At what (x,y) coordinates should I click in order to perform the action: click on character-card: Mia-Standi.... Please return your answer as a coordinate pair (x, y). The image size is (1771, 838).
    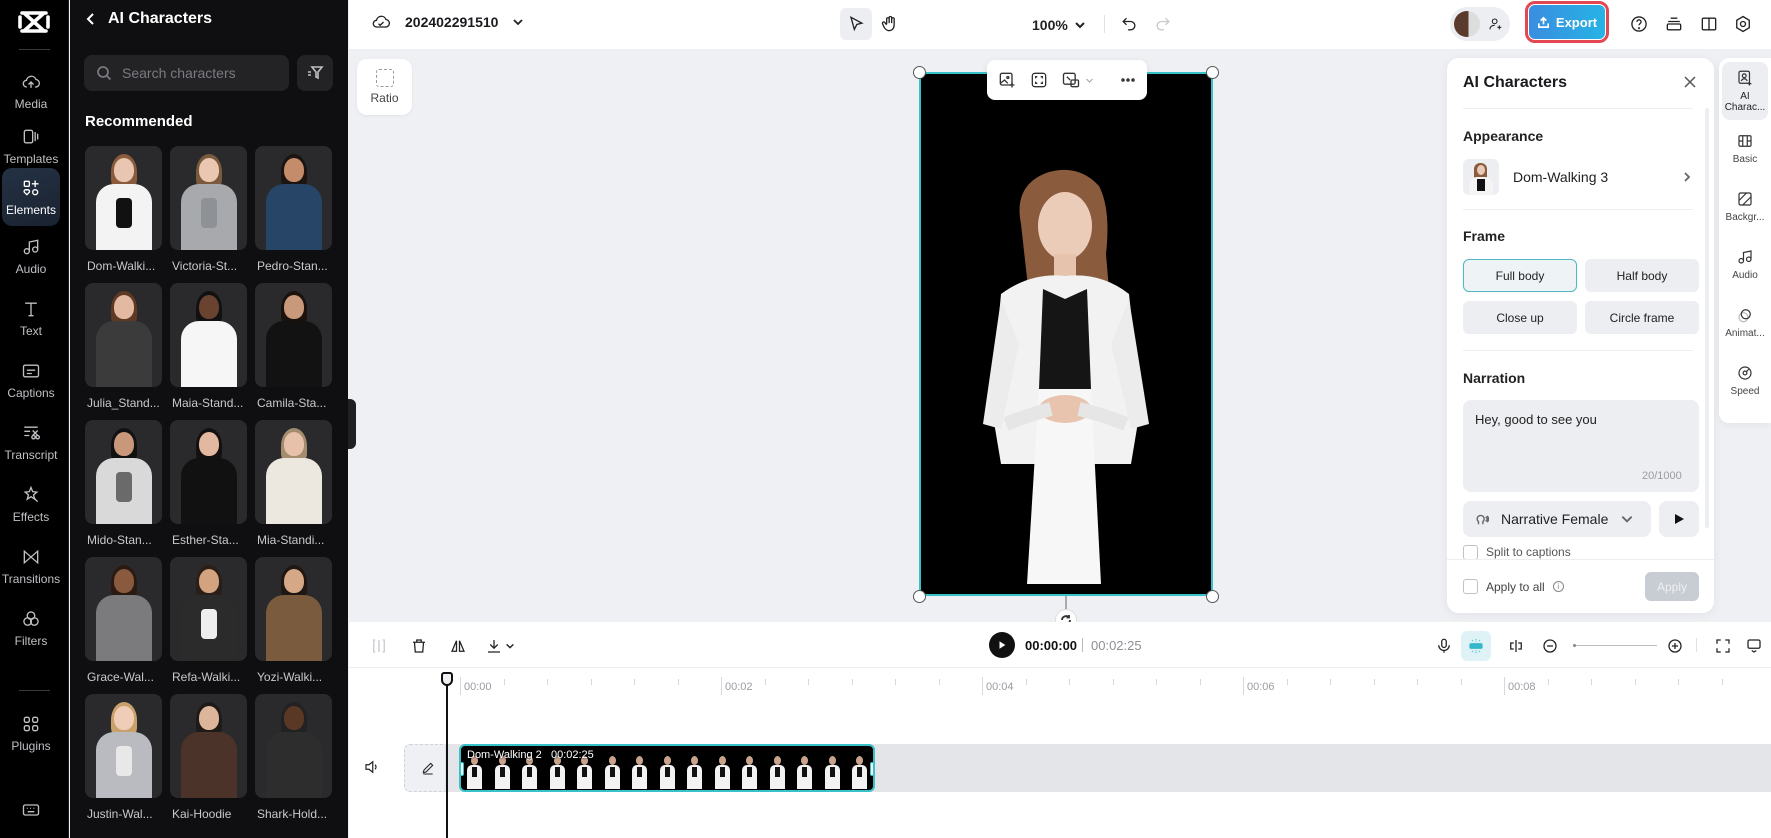
    Looking at the image, I should click on (293, 488).